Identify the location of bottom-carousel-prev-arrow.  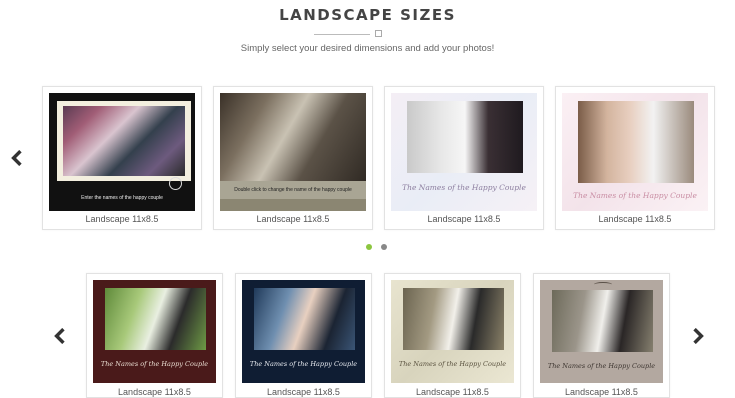
(60, 336).